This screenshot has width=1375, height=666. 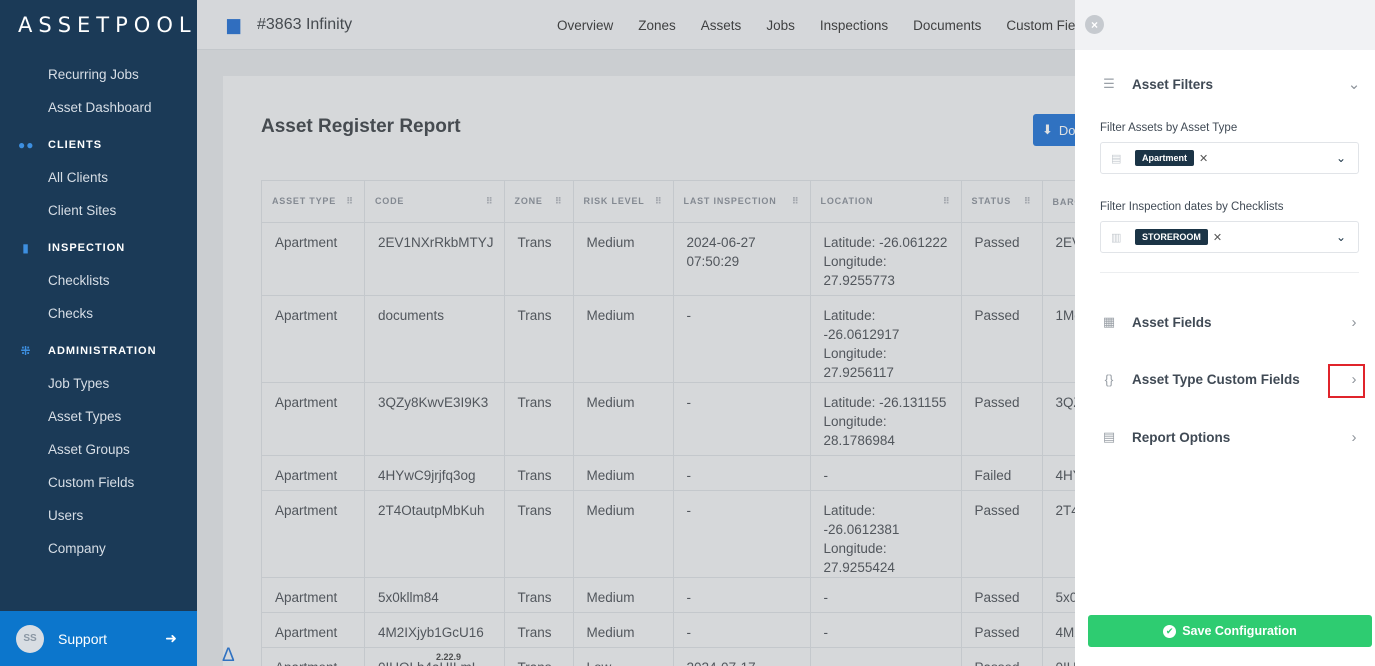 What do you see at coordinates (1170, 631) in the screenshot?
I see `check-circle-icon: ✔` at bounding box center [1170, 631].